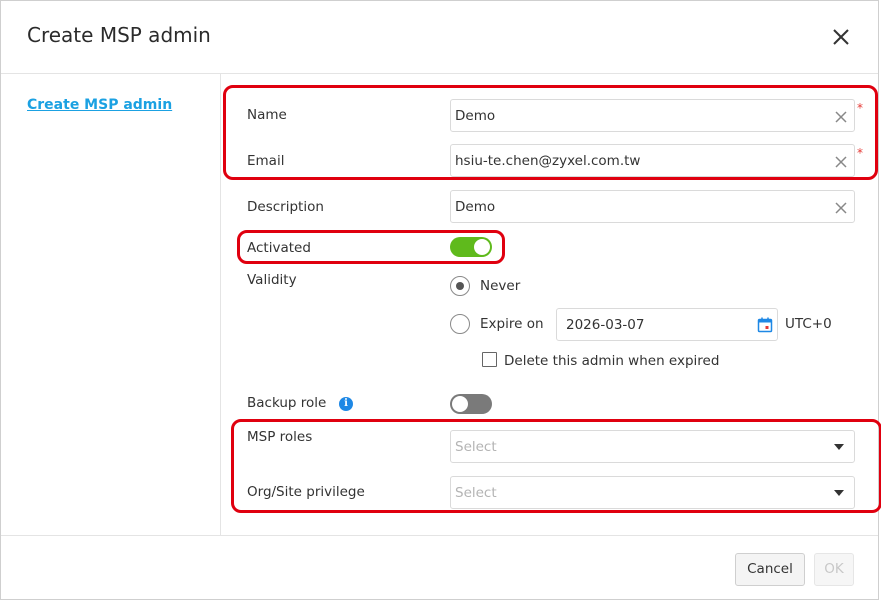 The height and width of the screenshot is (602, 881). Describe the element at coordinates (439, 568) in the screenshot. I see `dialog-footer: Cancel OK` at that location.